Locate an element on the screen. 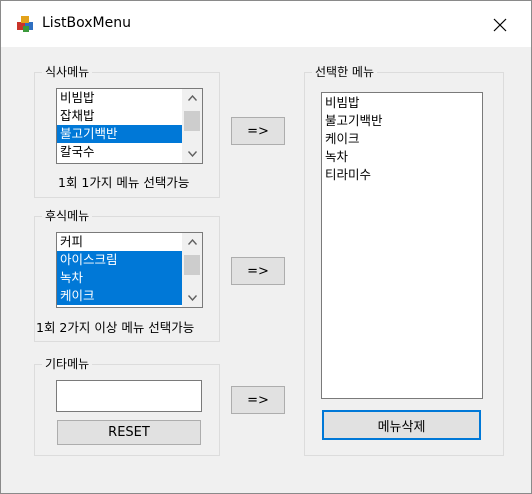 Image resolution: width=532 pixels, height=494 pixels. list-item: 아이스크림 is located at coordinates (129, 260).